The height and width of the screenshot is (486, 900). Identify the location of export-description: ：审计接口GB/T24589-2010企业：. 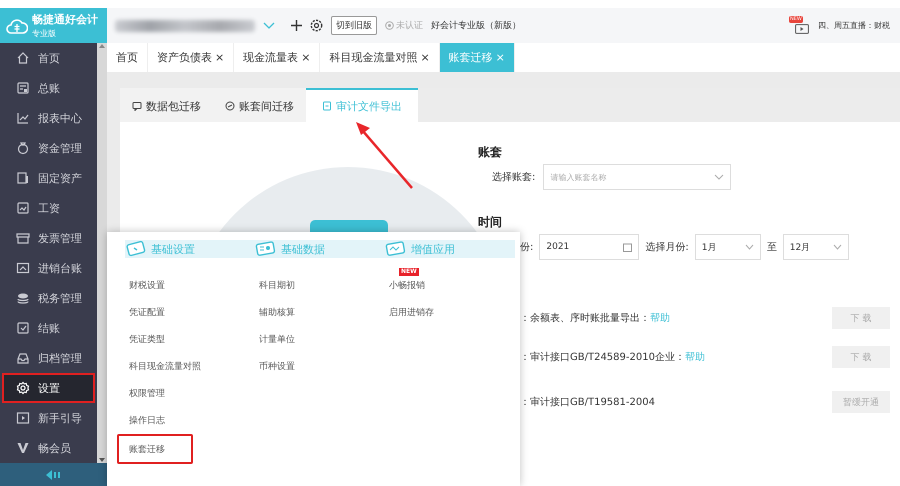
(602, 357).